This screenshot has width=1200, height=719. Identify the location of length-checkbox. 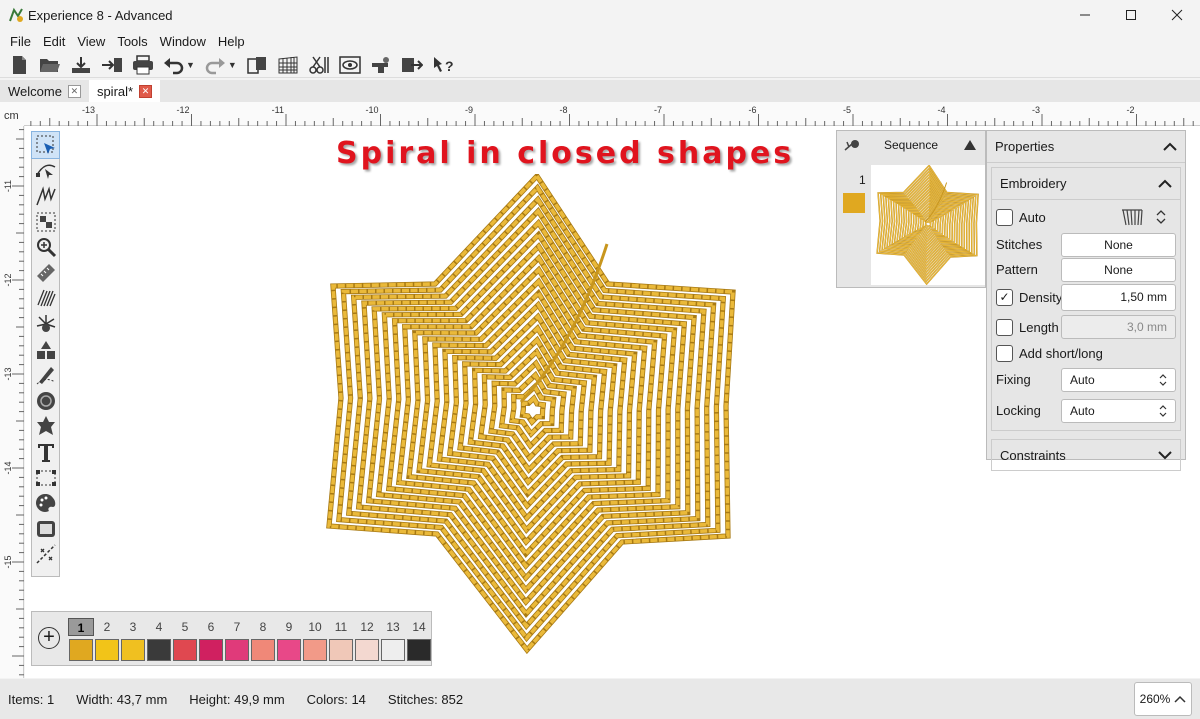
(1004, 327).